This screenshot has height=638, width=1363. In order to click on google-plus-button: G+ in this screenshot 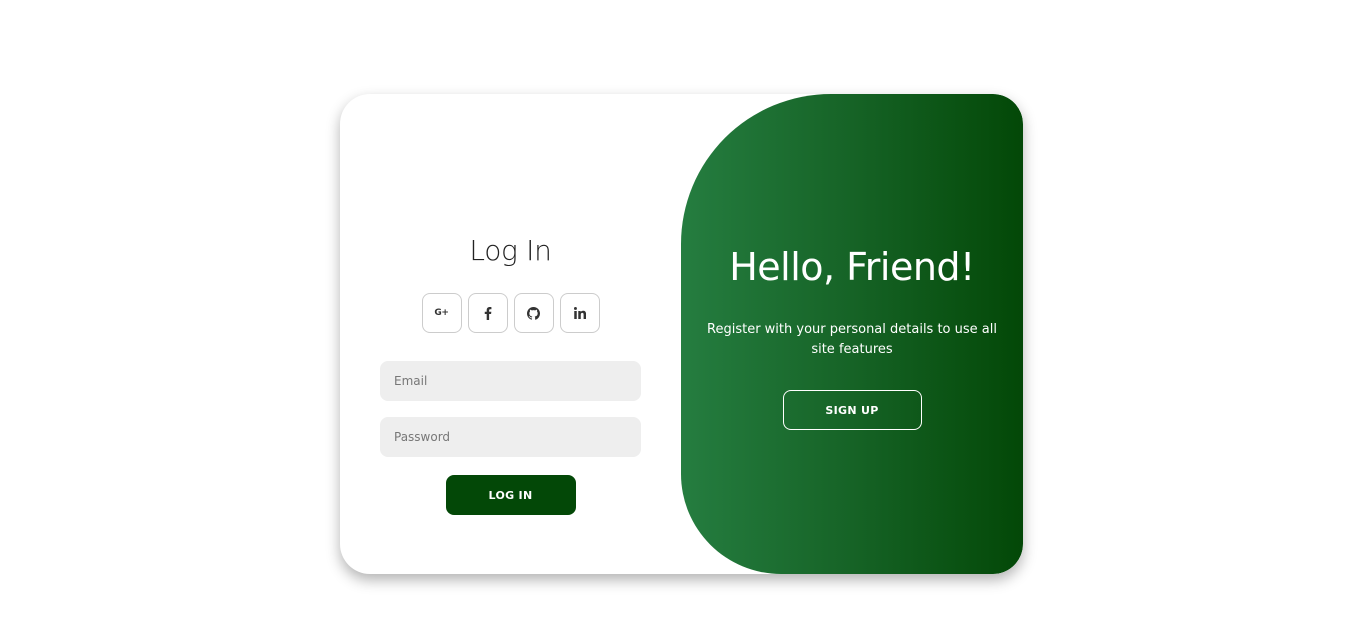, I will do `click(441, 313)`.